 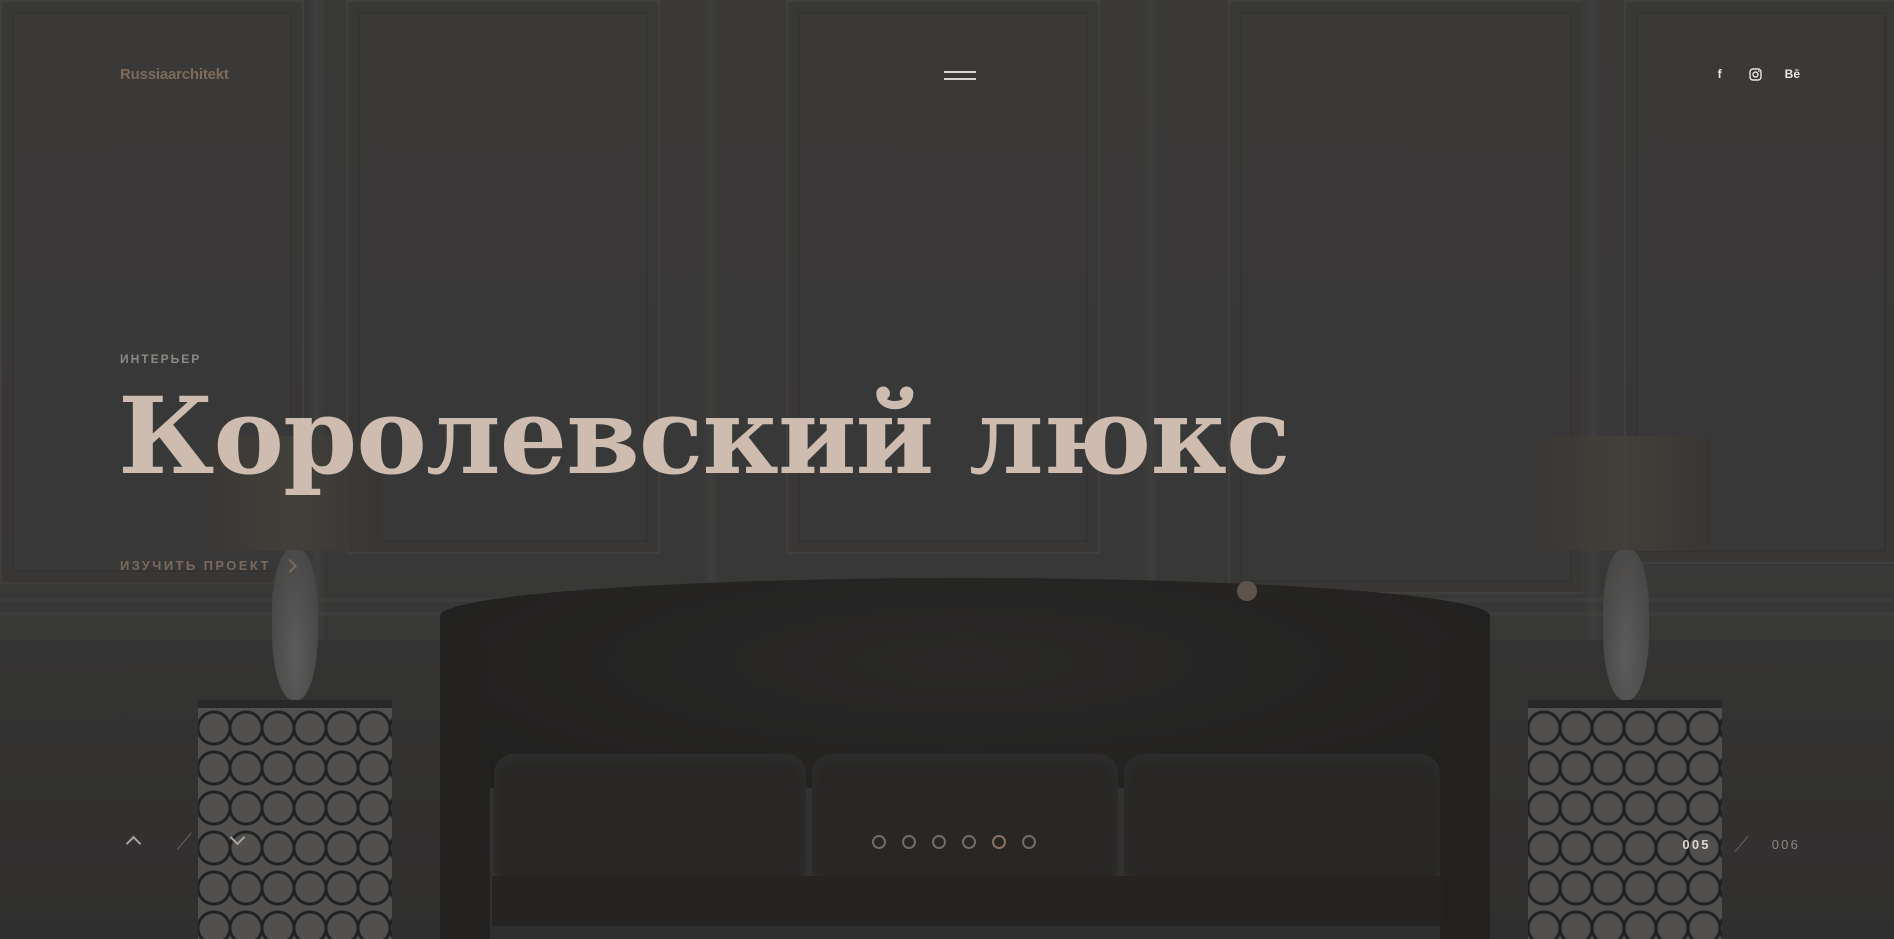 I want to click on current-slide-number: 005, so click(x=1696, y=844).